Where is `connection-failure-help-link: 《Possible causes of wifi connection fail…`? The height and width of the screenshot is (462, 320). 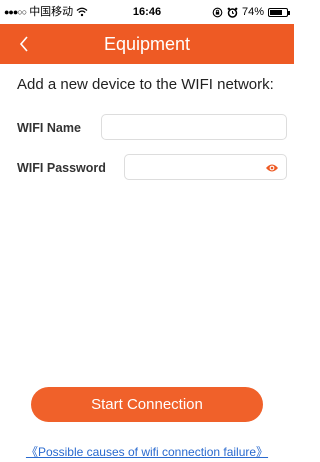 connection-failure-help-link: 《Possible causes of wifi connection fail… is located at coordinates (147, 451).